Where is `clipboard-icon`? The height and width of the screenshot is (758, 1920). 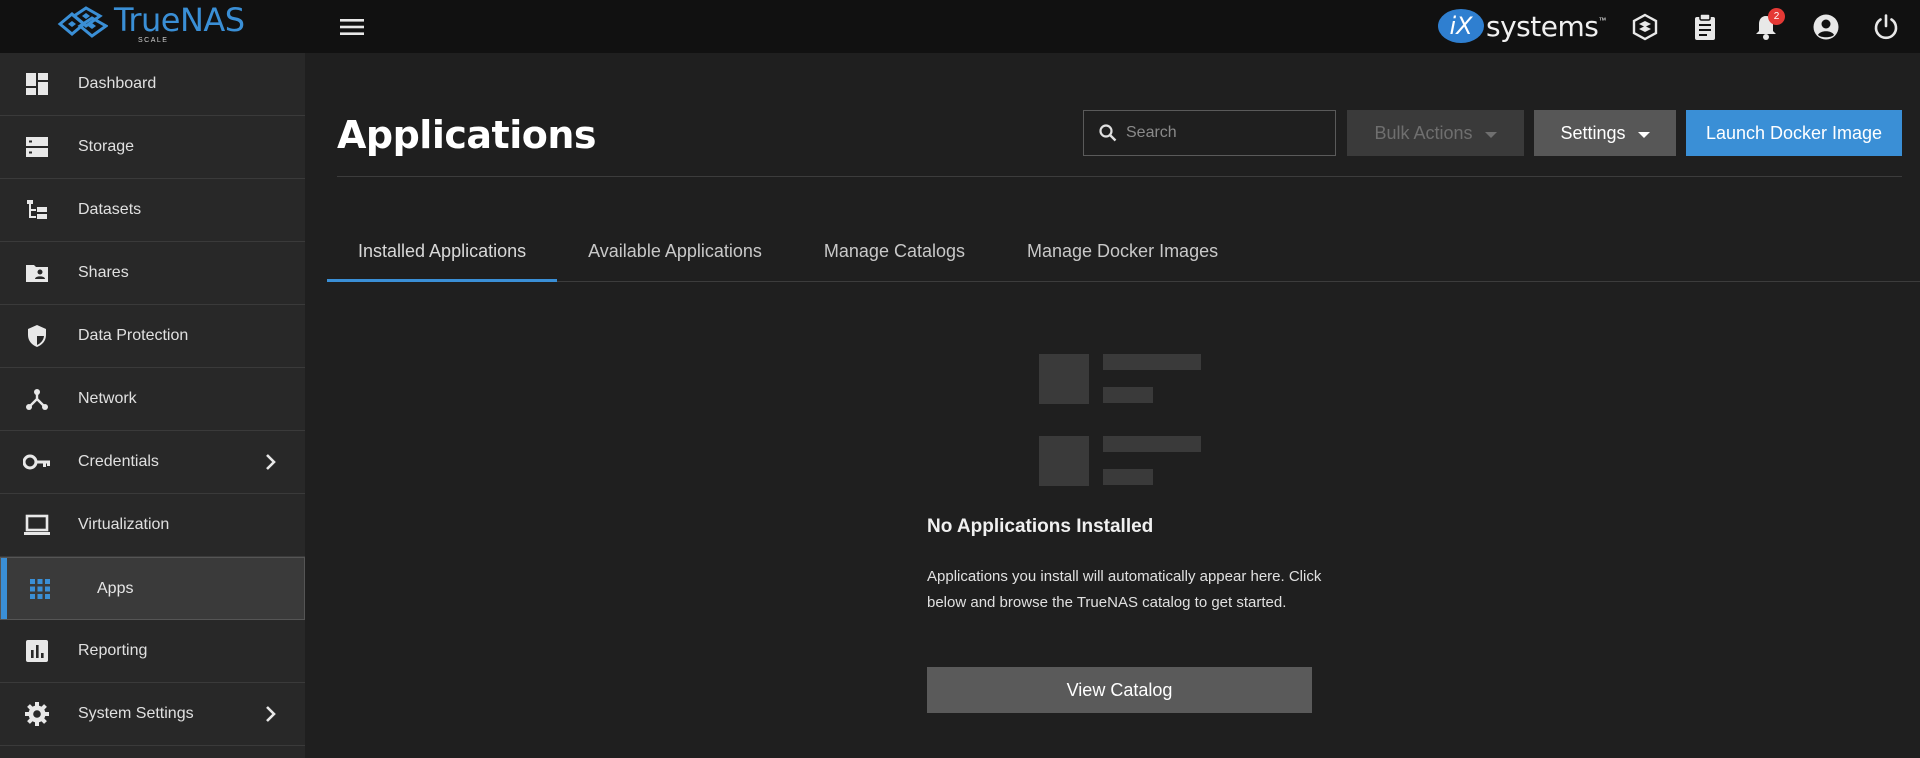 clipboard-icon is located at coordinates (1705, 26).